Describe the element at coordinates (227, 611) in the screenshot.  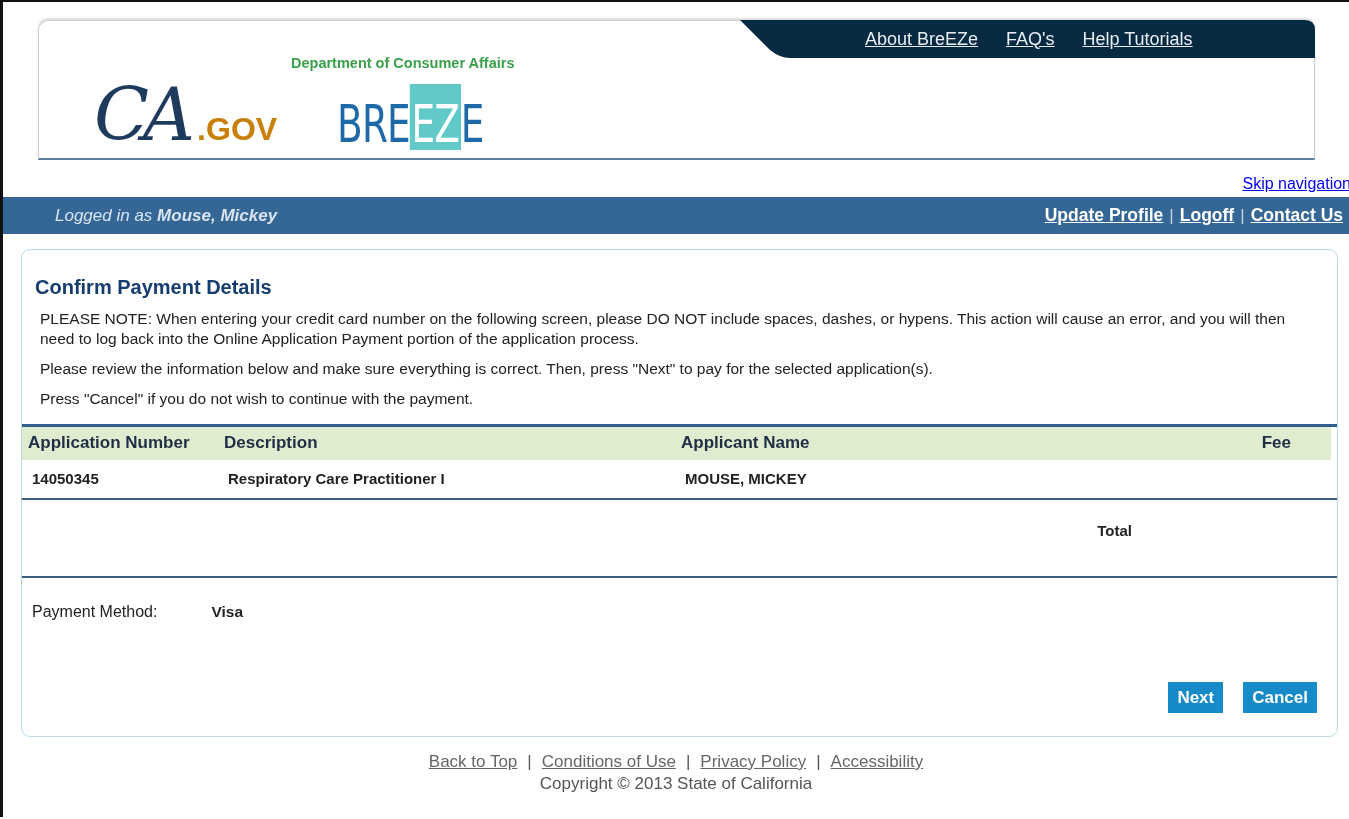
I see `payment-method-value: Visa` at that location.